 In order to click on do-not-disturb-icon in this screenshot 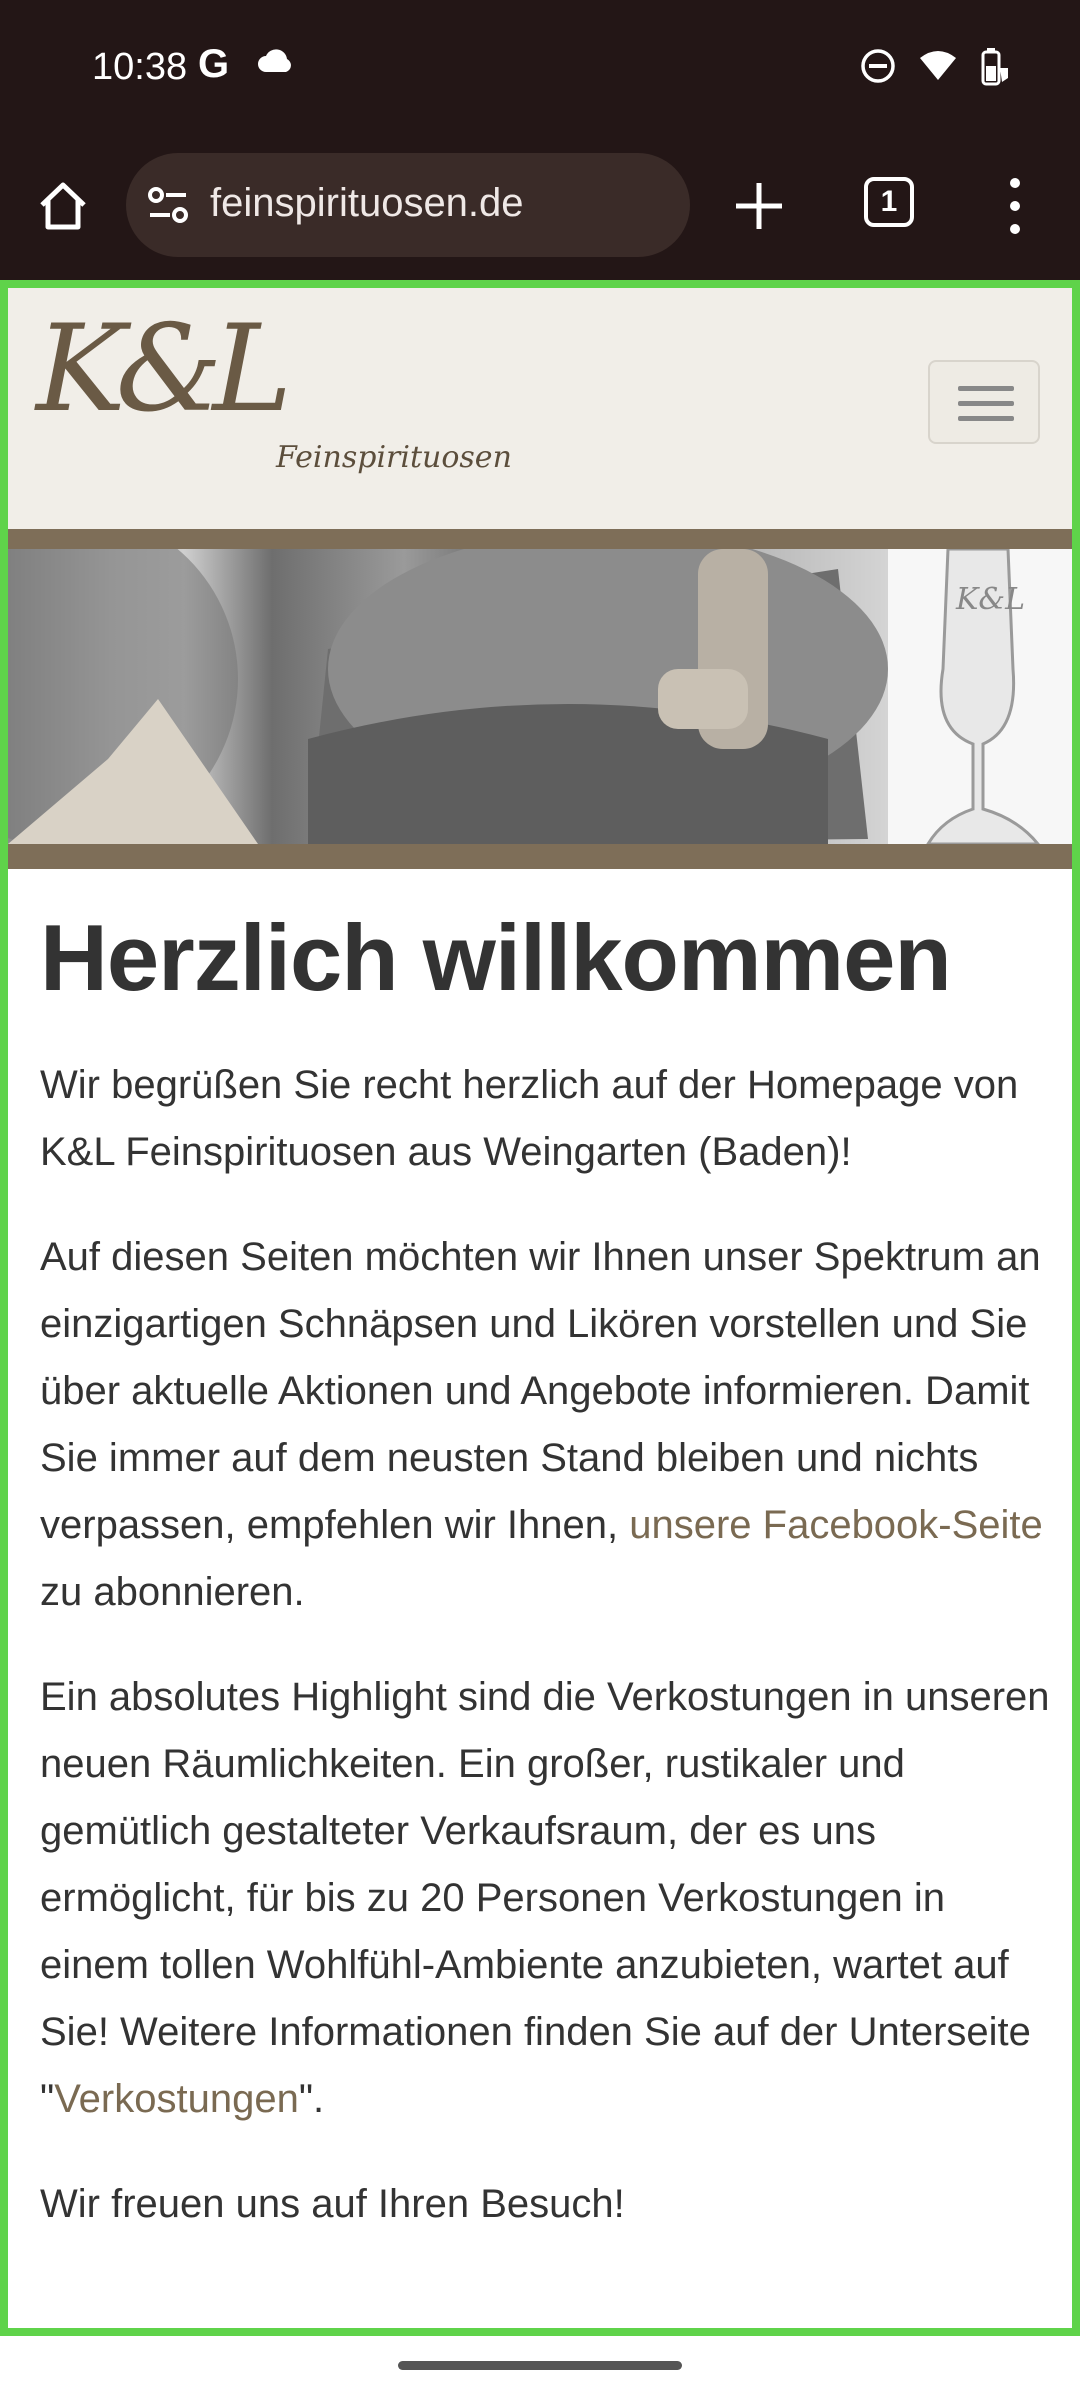, I will do `click(878, 66)`.